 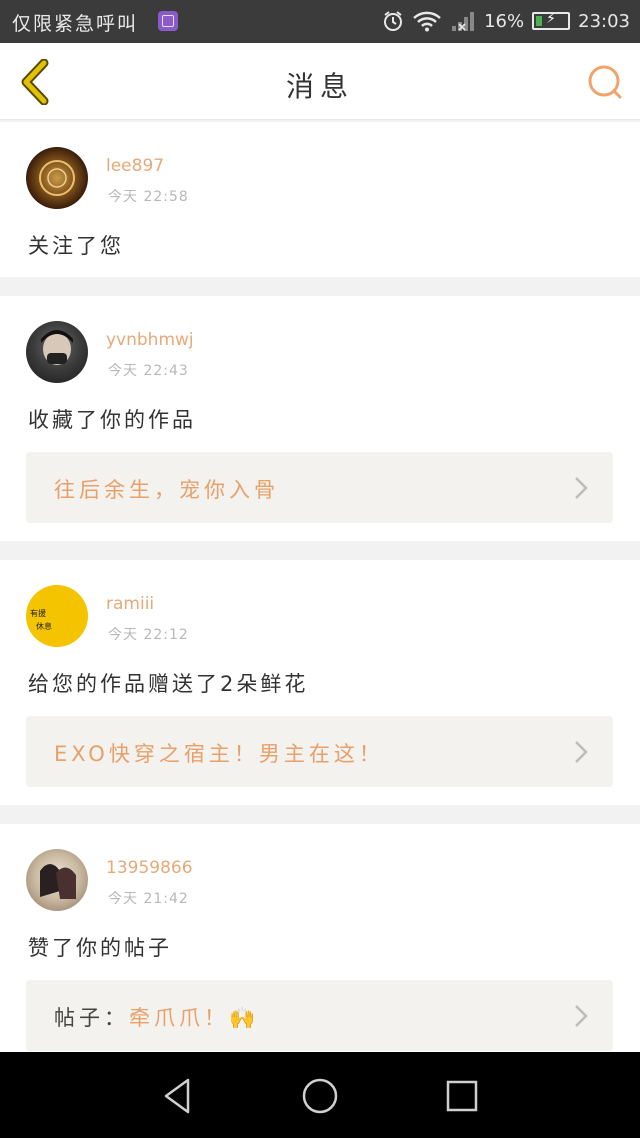 I want to click on system-nav-bar, so click(x=320, y=1095).